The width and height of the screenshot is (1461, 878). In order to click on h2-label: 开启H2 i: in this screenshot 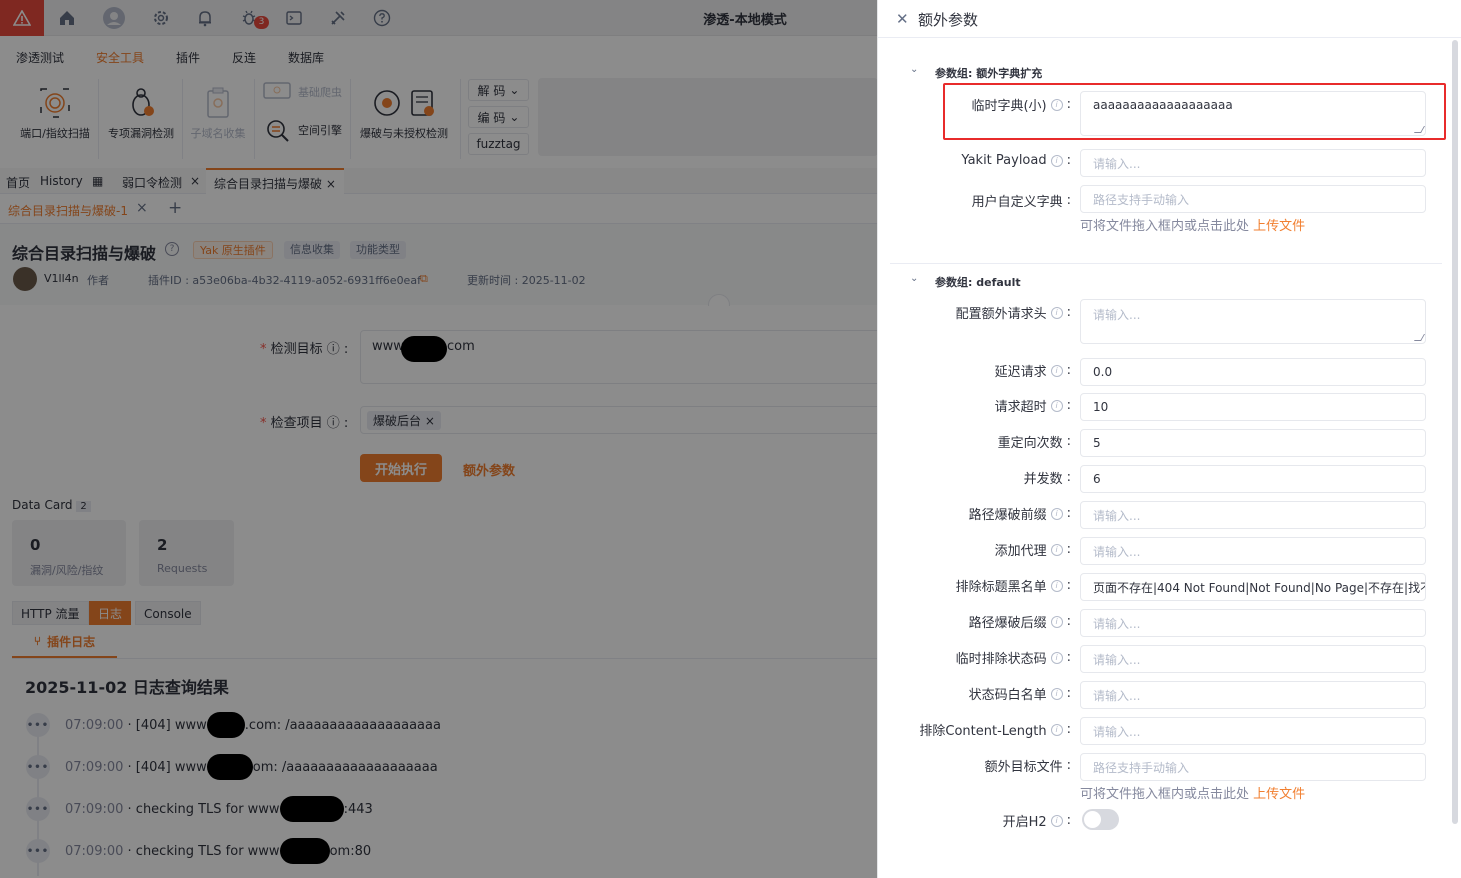, I will do `click(1036, 821)`.